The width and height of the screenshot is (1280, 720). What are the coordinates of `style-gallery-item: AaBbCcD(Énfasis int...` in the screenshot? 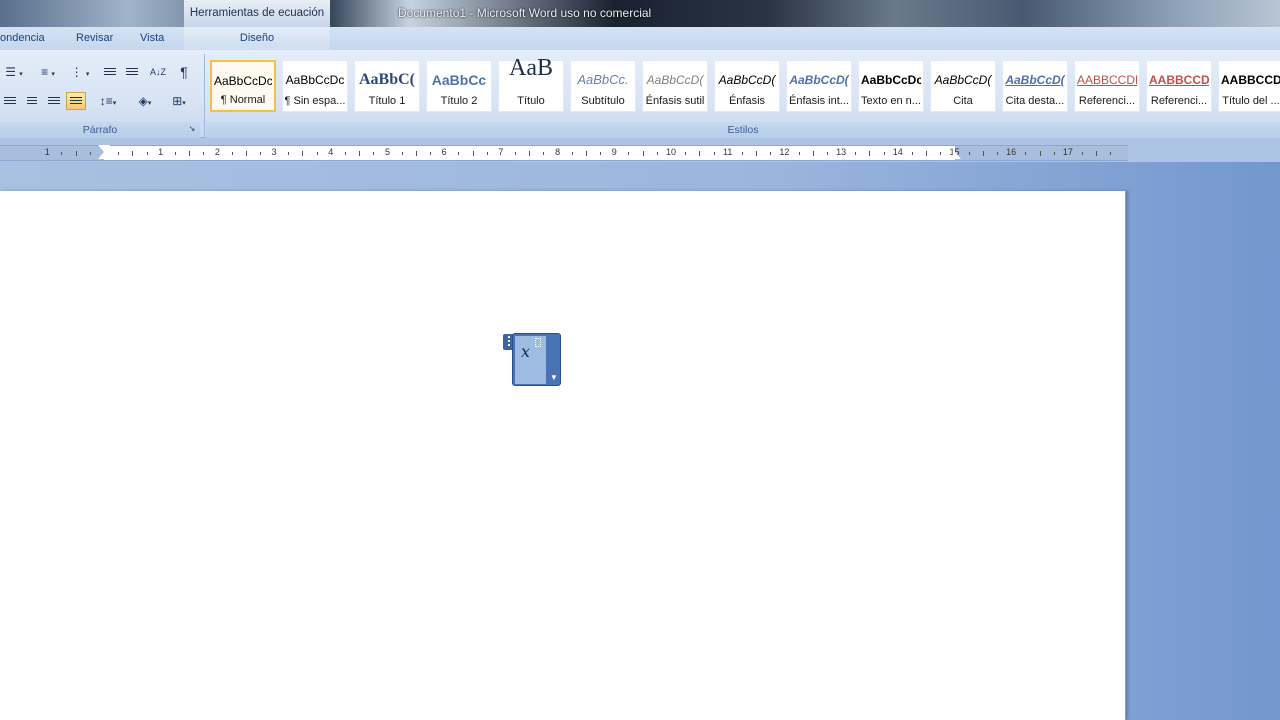 It's located at (819, 86).